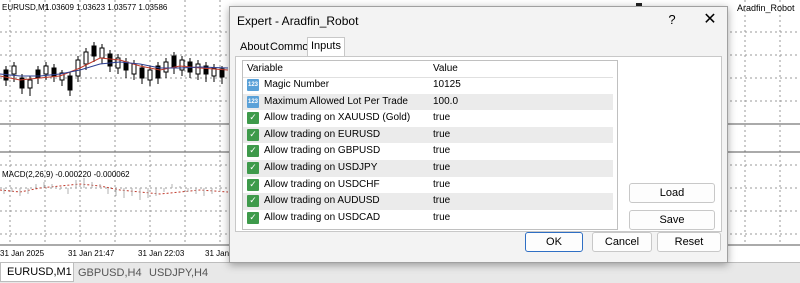 This screenshot has width=800, height=283. I want to click on row-variable: Allow trading on XAUUSD (Gold), so click(337, 118).